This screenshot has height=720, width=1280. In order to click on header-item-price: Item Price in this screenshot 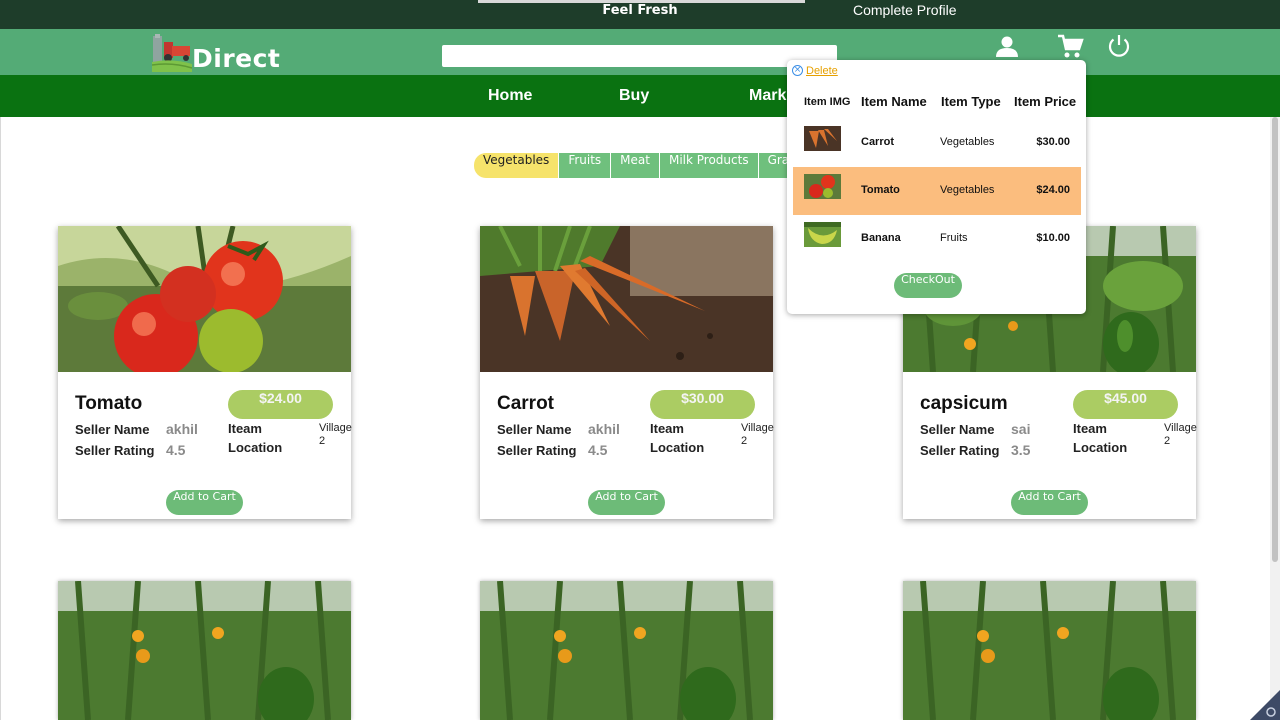, I will do `click(1045, 101)`.